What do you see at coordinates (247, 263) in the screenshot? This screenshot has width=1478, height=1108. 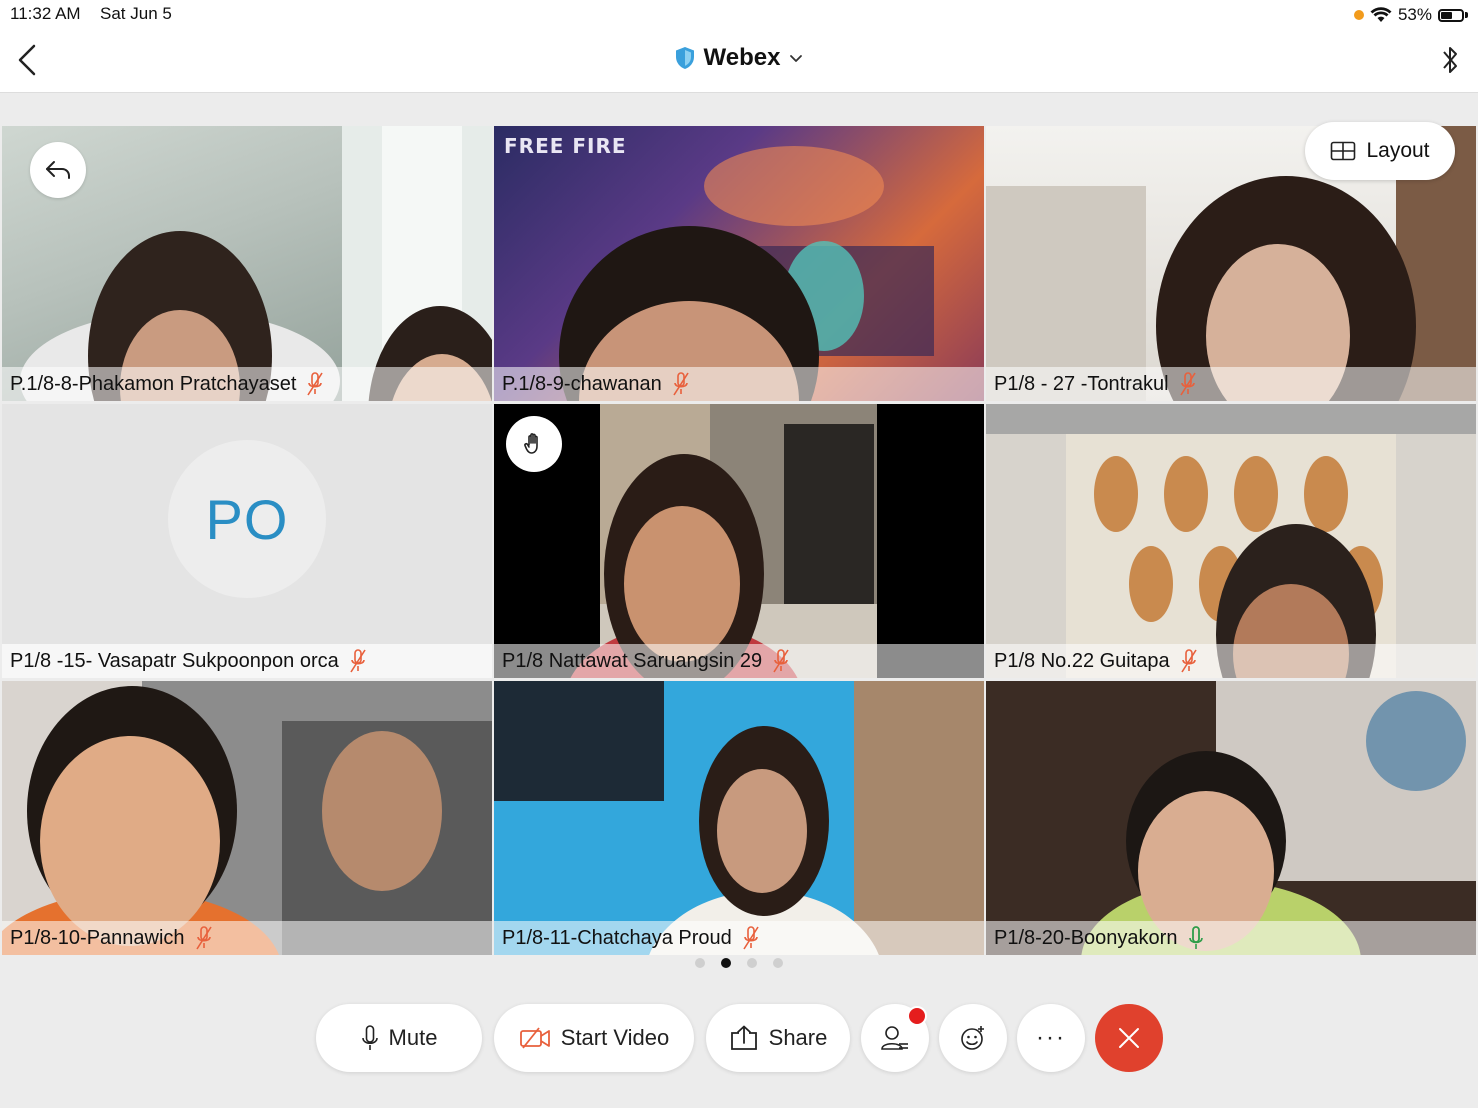 I see `video-tile: P.1/8-8-Phakamon Pratchayaset` at bounding box center [247, 263].